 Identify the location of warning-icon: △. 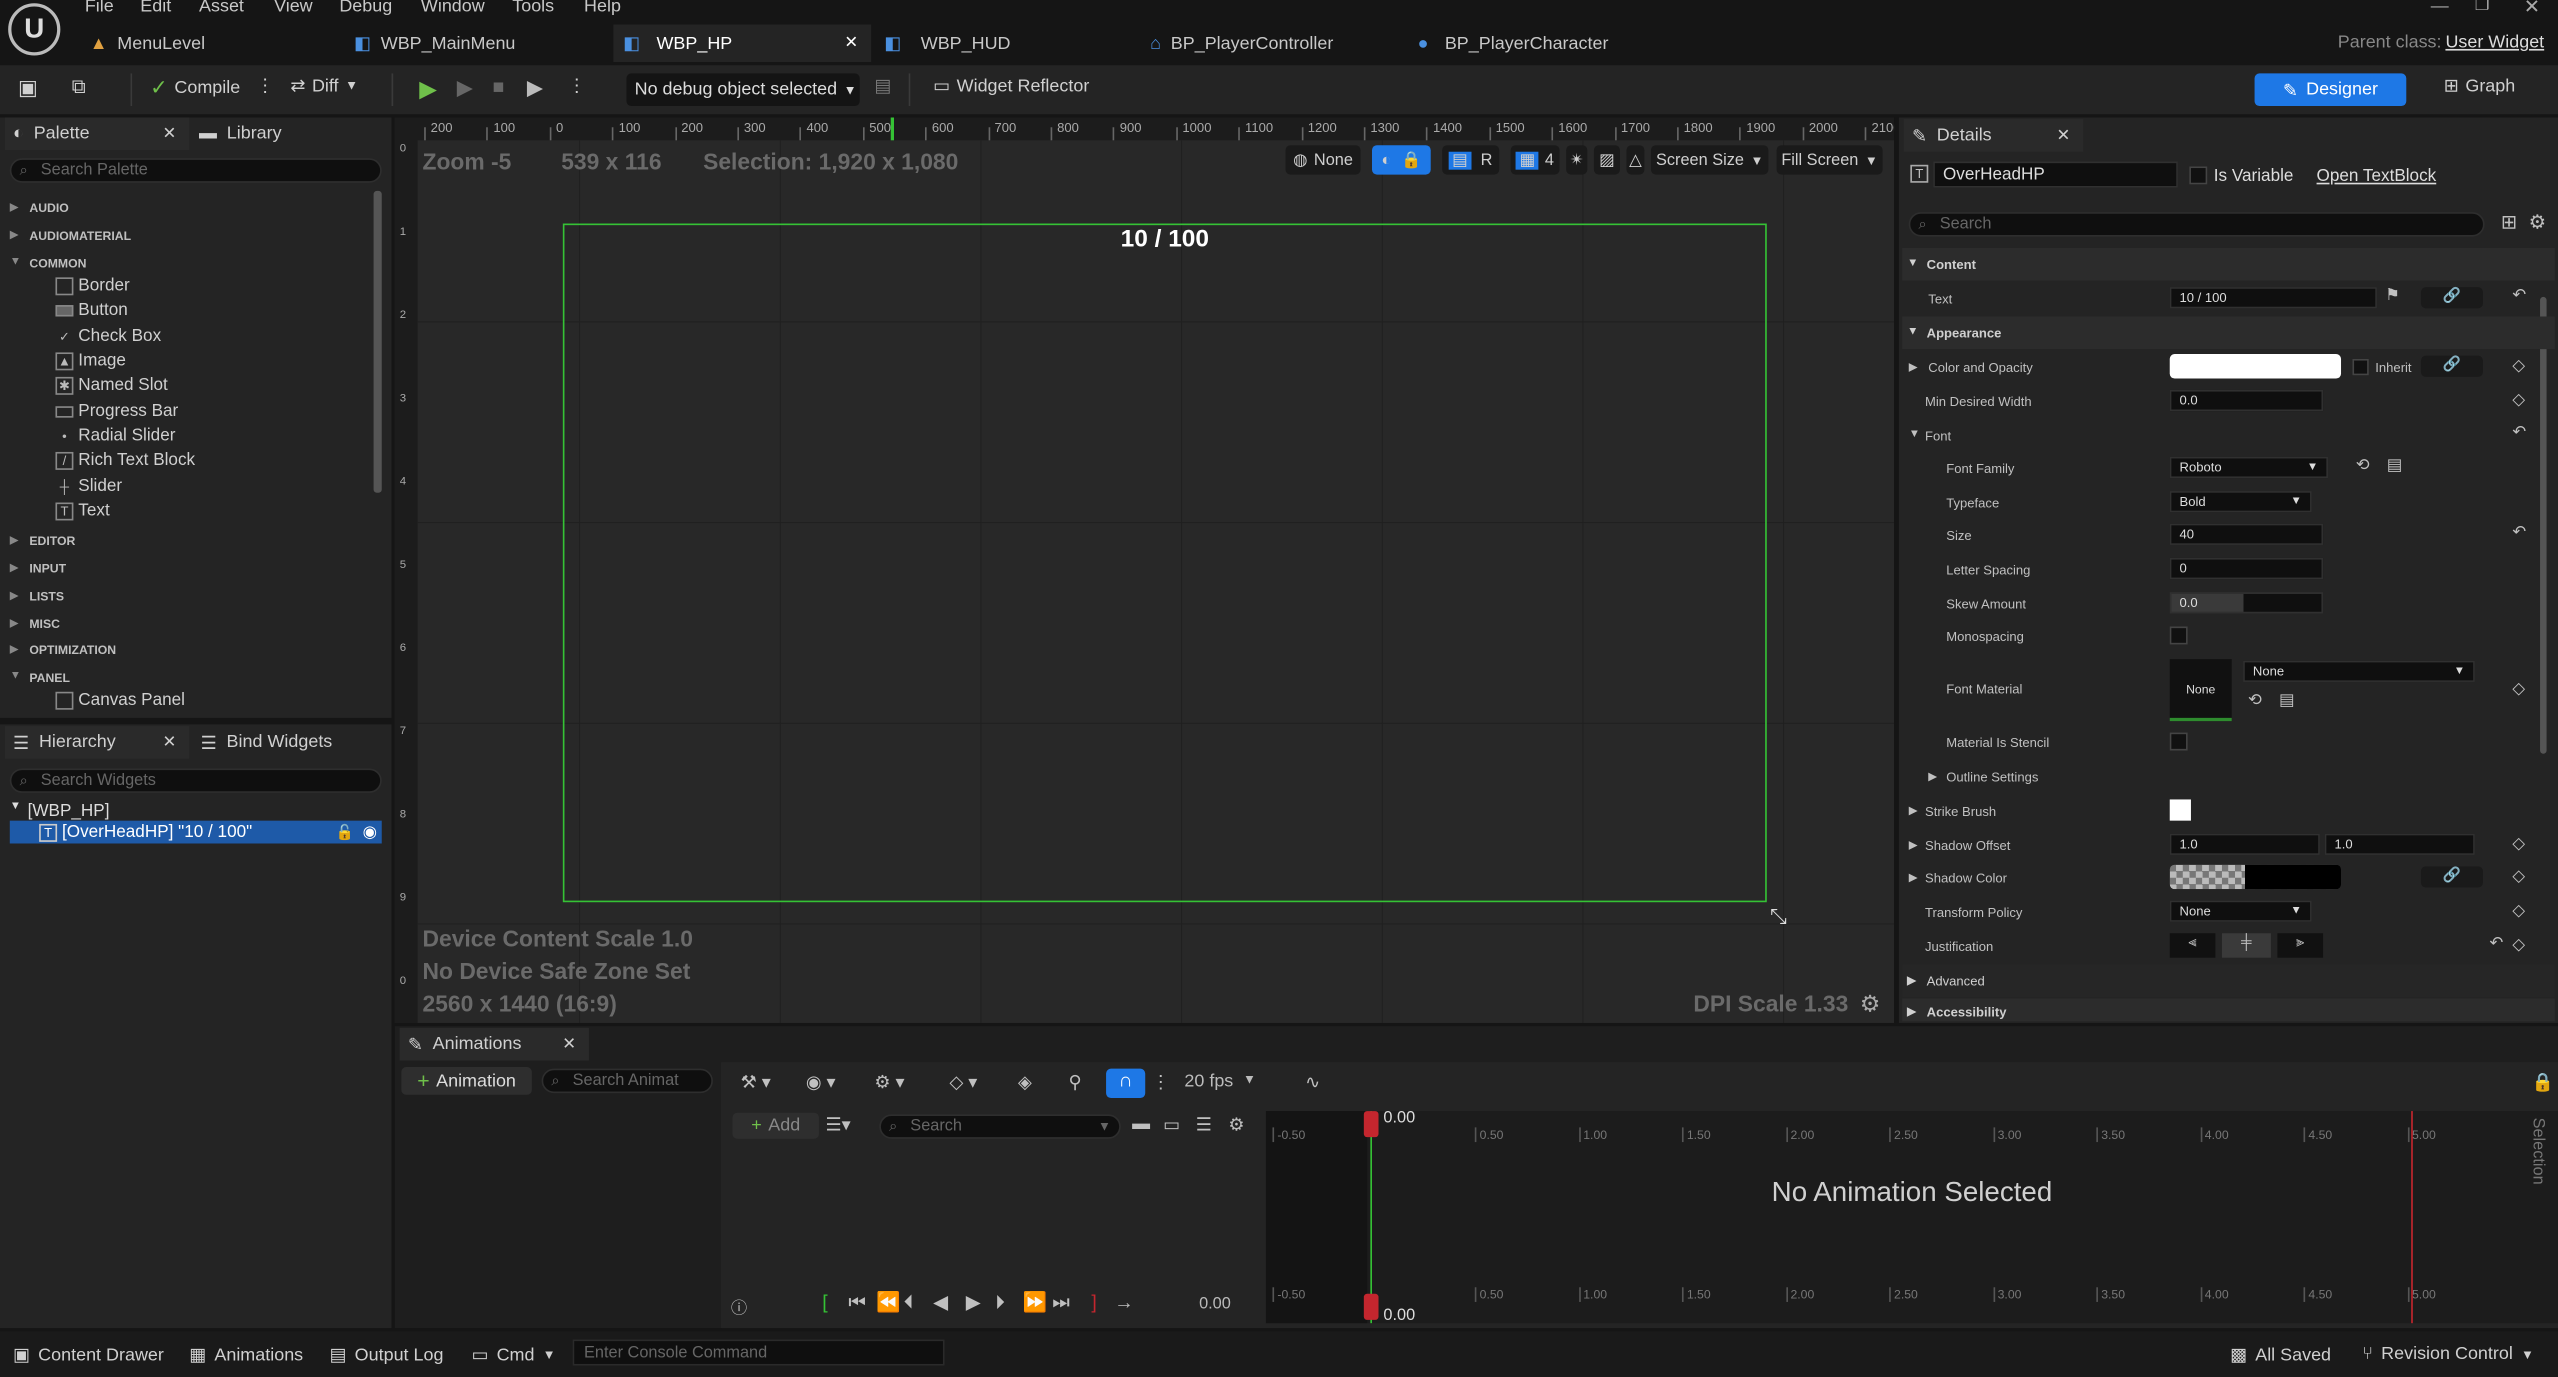
(1635, 160).